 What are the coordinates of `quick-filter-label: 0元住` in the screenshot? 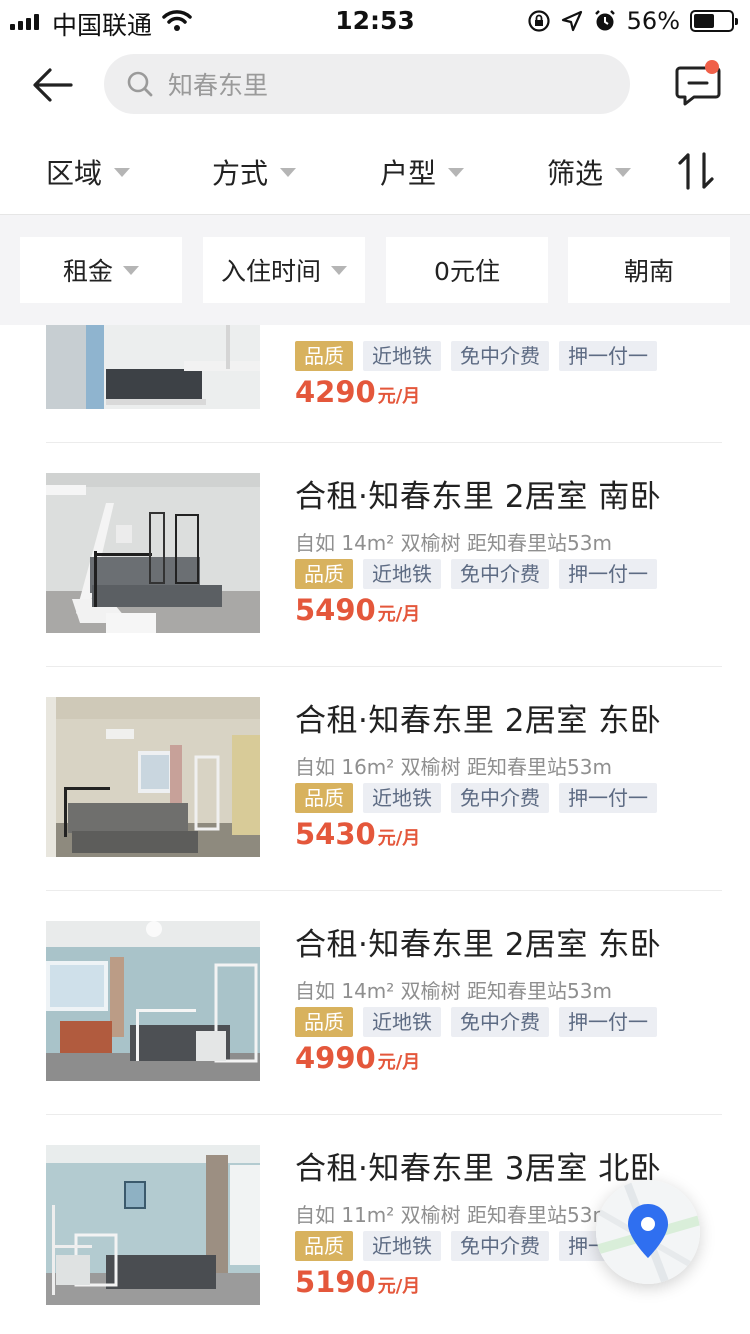 It's located at (467, 271).